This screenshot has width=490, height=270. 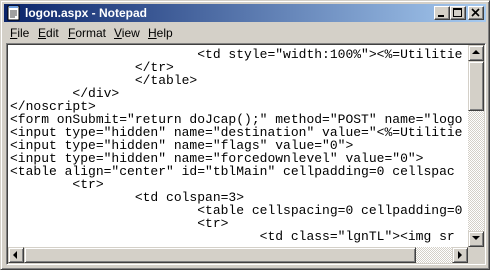 What do you see at coordinates (91, 33) in the screenshot?
I see `menu-format-label: ormat` at bounding box center [91, 33].